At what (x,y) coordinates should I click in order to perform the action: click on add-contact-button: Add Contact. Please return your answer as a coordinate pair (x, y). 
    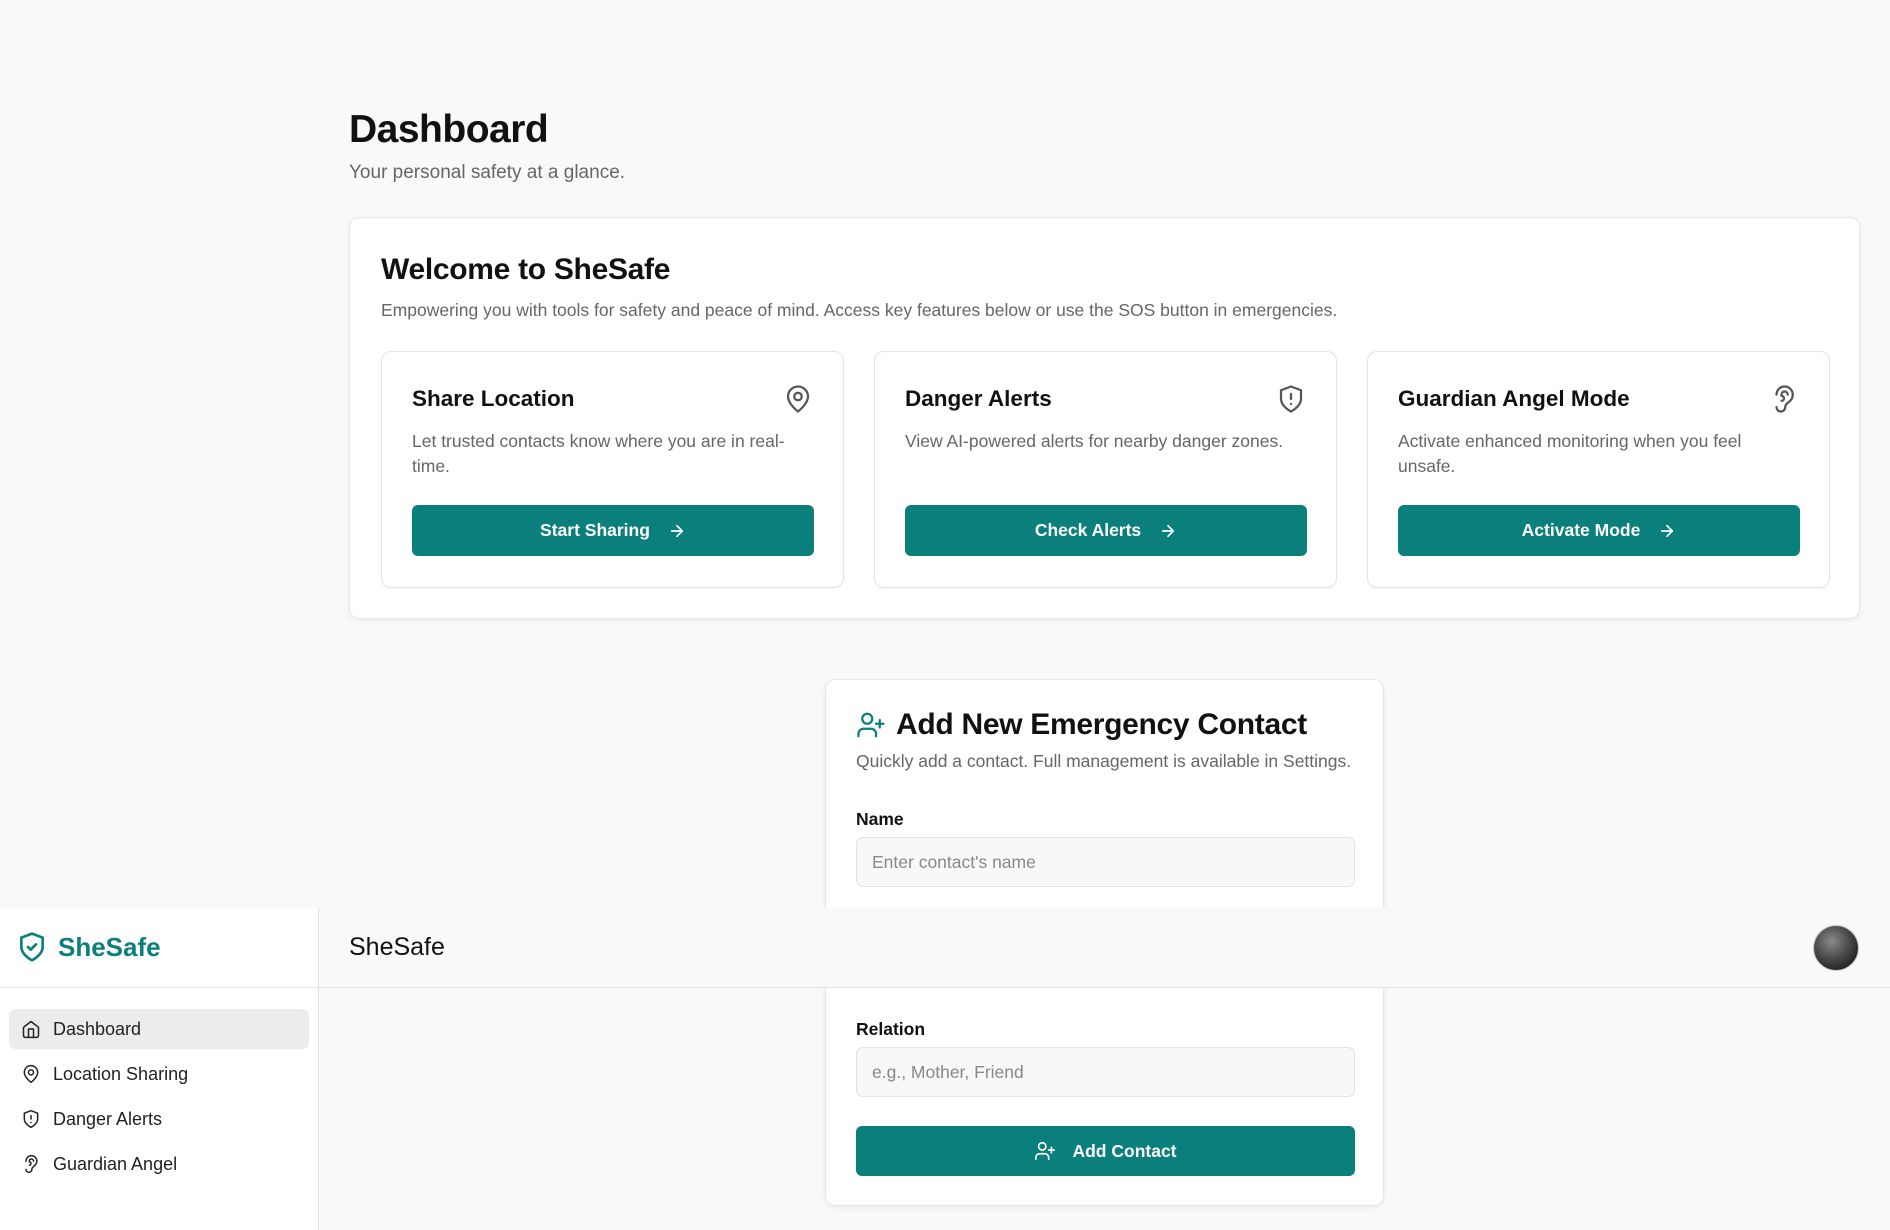
    Looking at the image, I should click on (1105, 1151).